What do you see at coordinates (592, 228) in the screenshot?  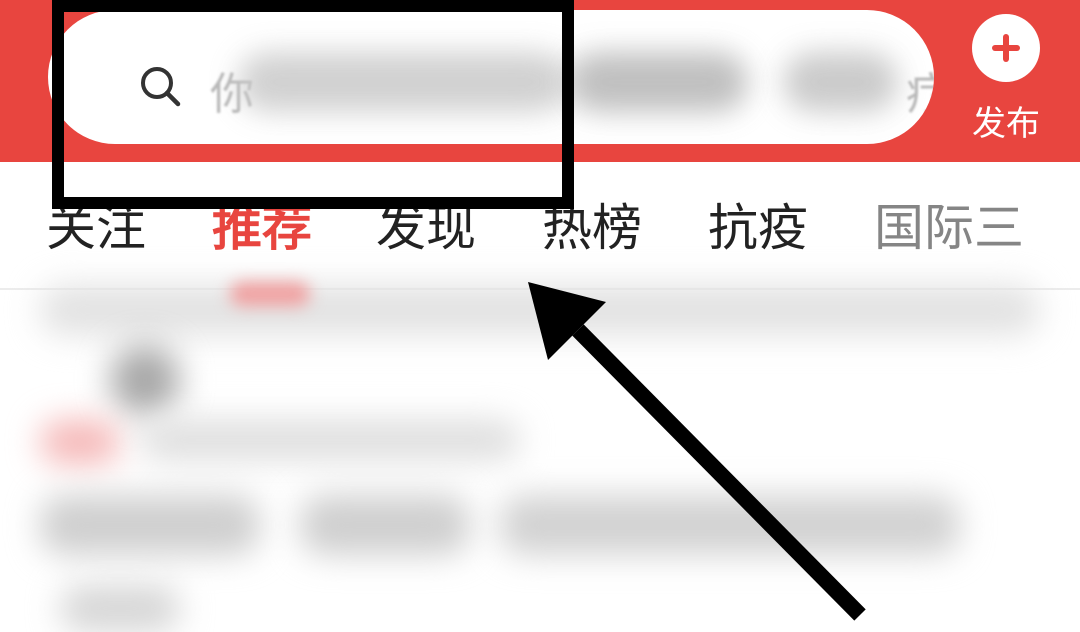 I see `tab-hot-list: 热榜` at bounding box center [592, 228].